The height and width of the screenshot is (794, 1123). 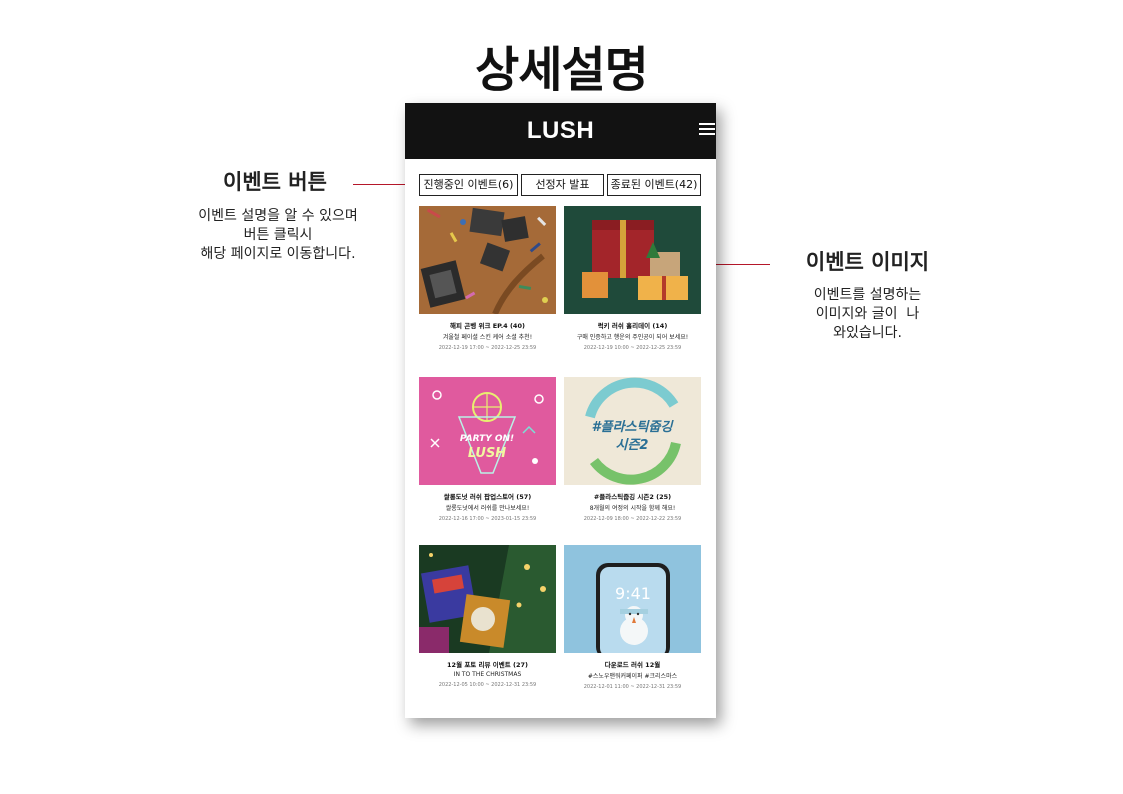 What do you see at coordinates (633, 427) in the screenshot?
I see `poster-text: #플라스틱줍깅` at bounding box center [633, 427].